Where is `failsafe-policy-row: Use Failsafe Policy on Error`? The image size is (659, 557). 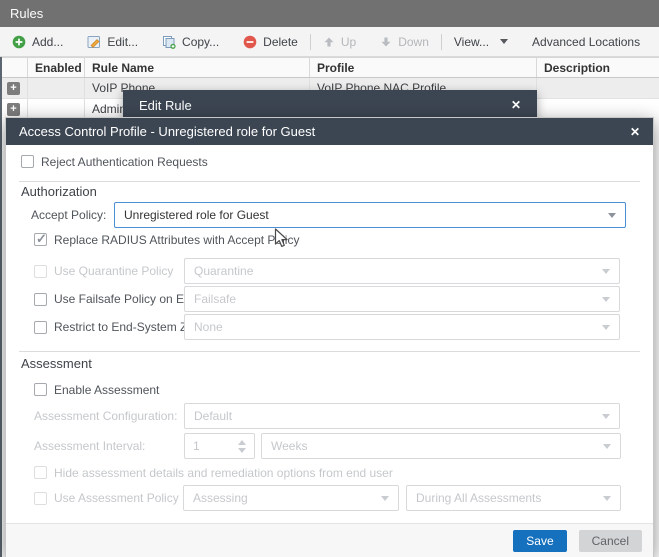 failsafe-policy-row: Use Failsafe Policy on Error is located at coordinates (104, 299).